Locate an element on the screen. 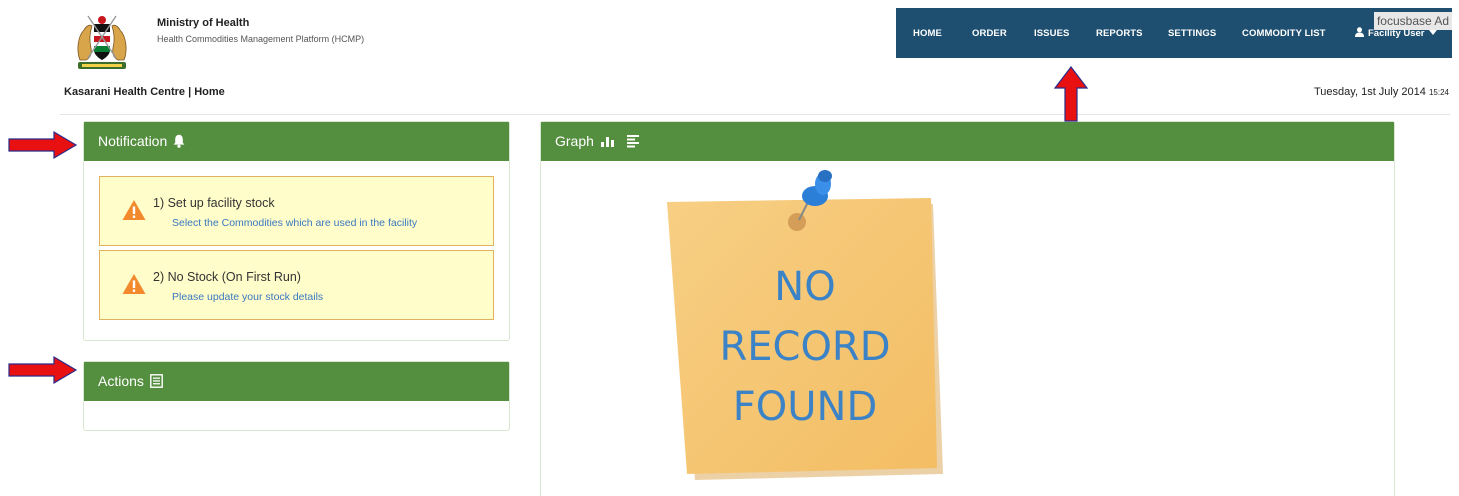 The width and height of the screenshot is (1459, 496). actions-panel: Actions is located at coordinates (296, 396).